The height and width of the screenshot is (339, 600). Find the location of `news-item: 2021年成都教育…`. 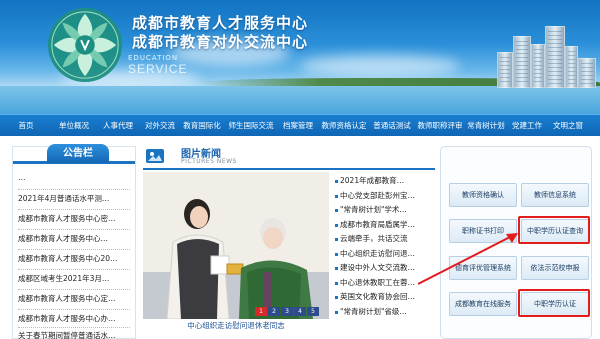

news-item: 2021年成都教育… is located at coordinates (384, 181).